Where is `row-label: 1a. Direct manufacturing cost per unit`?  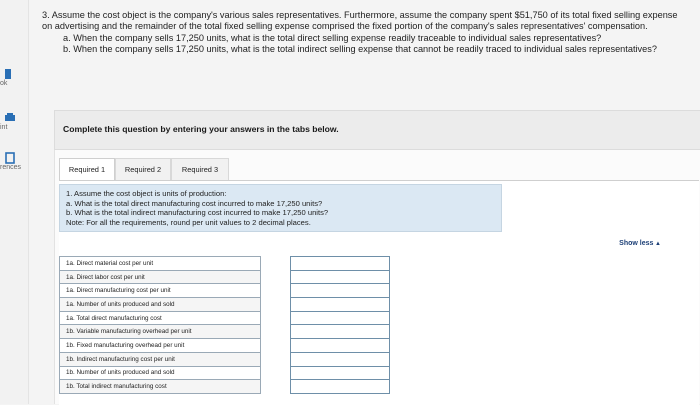
row-label: 1a. Direct manufacturing cost per unit is located at coordinates (160, 291).